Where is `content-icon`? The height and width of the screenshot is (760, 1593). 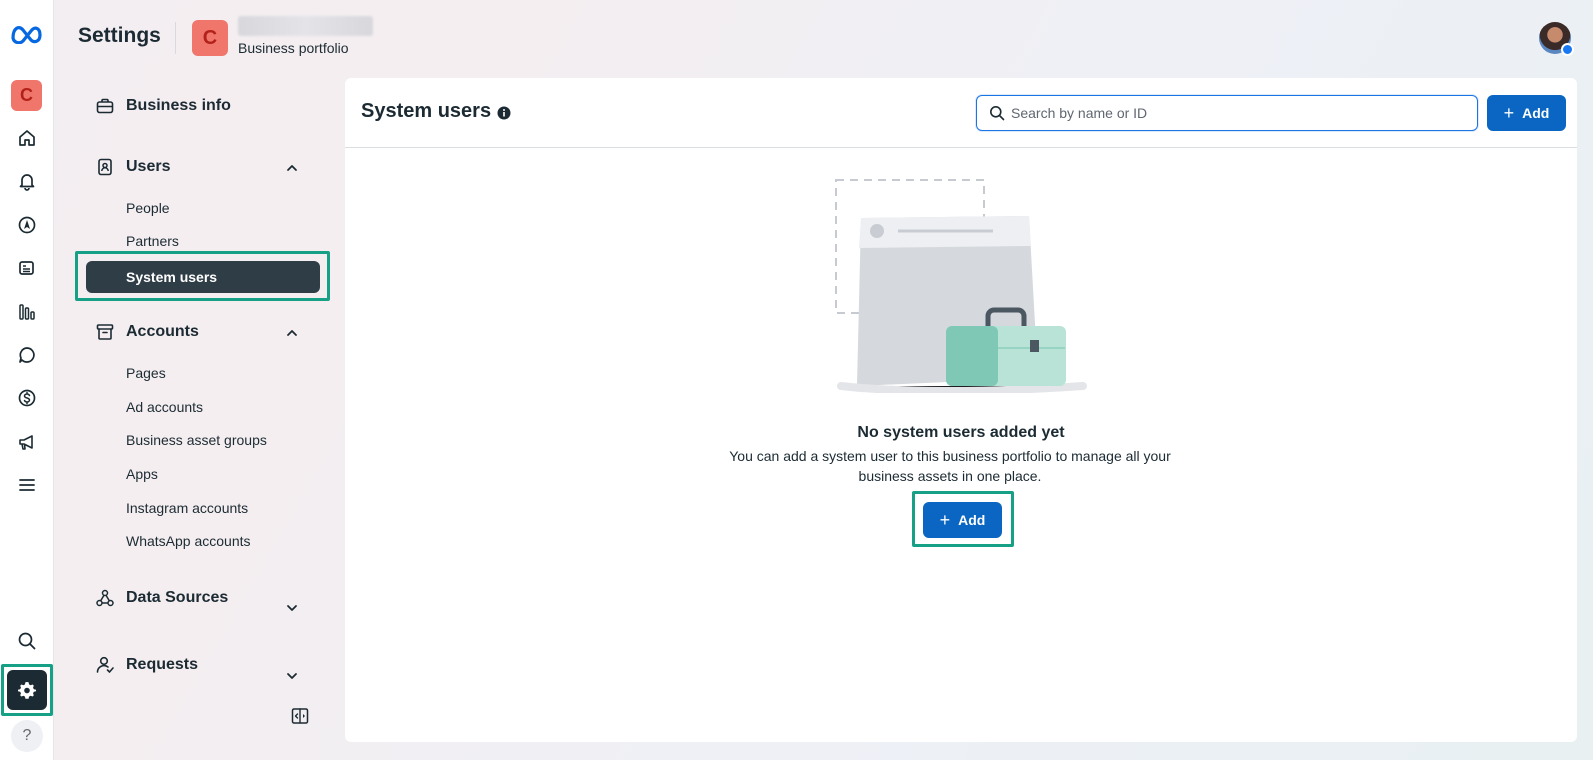 content-icon is located at coordinates (27, 268).